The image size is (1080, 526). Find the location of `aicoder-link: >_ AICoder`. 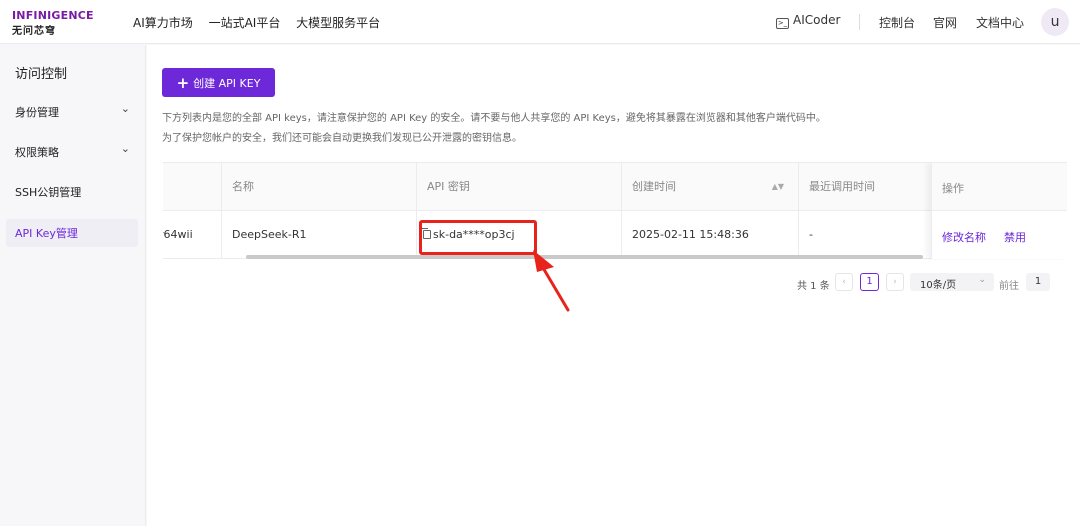

aicoder-link: >_ AICoder is located at coordinates (808, 21).